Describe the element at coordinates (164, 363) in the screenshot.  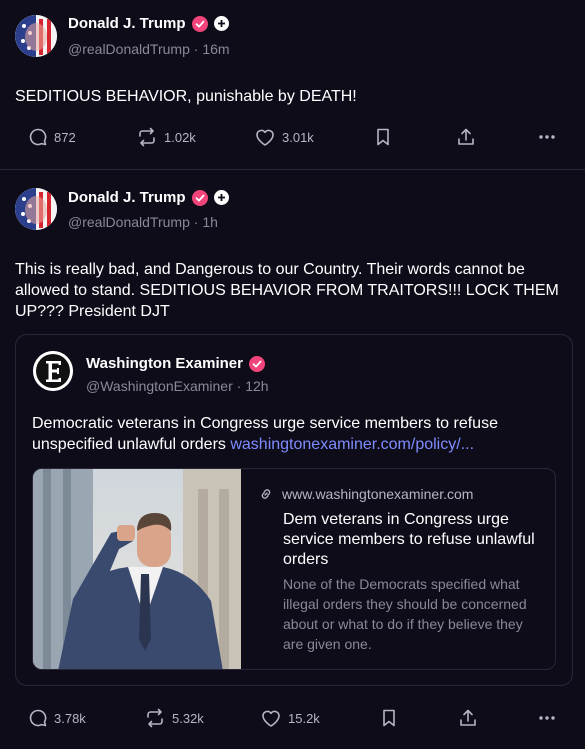
I see `quoted-author-name: Washington Examiner` at that location.